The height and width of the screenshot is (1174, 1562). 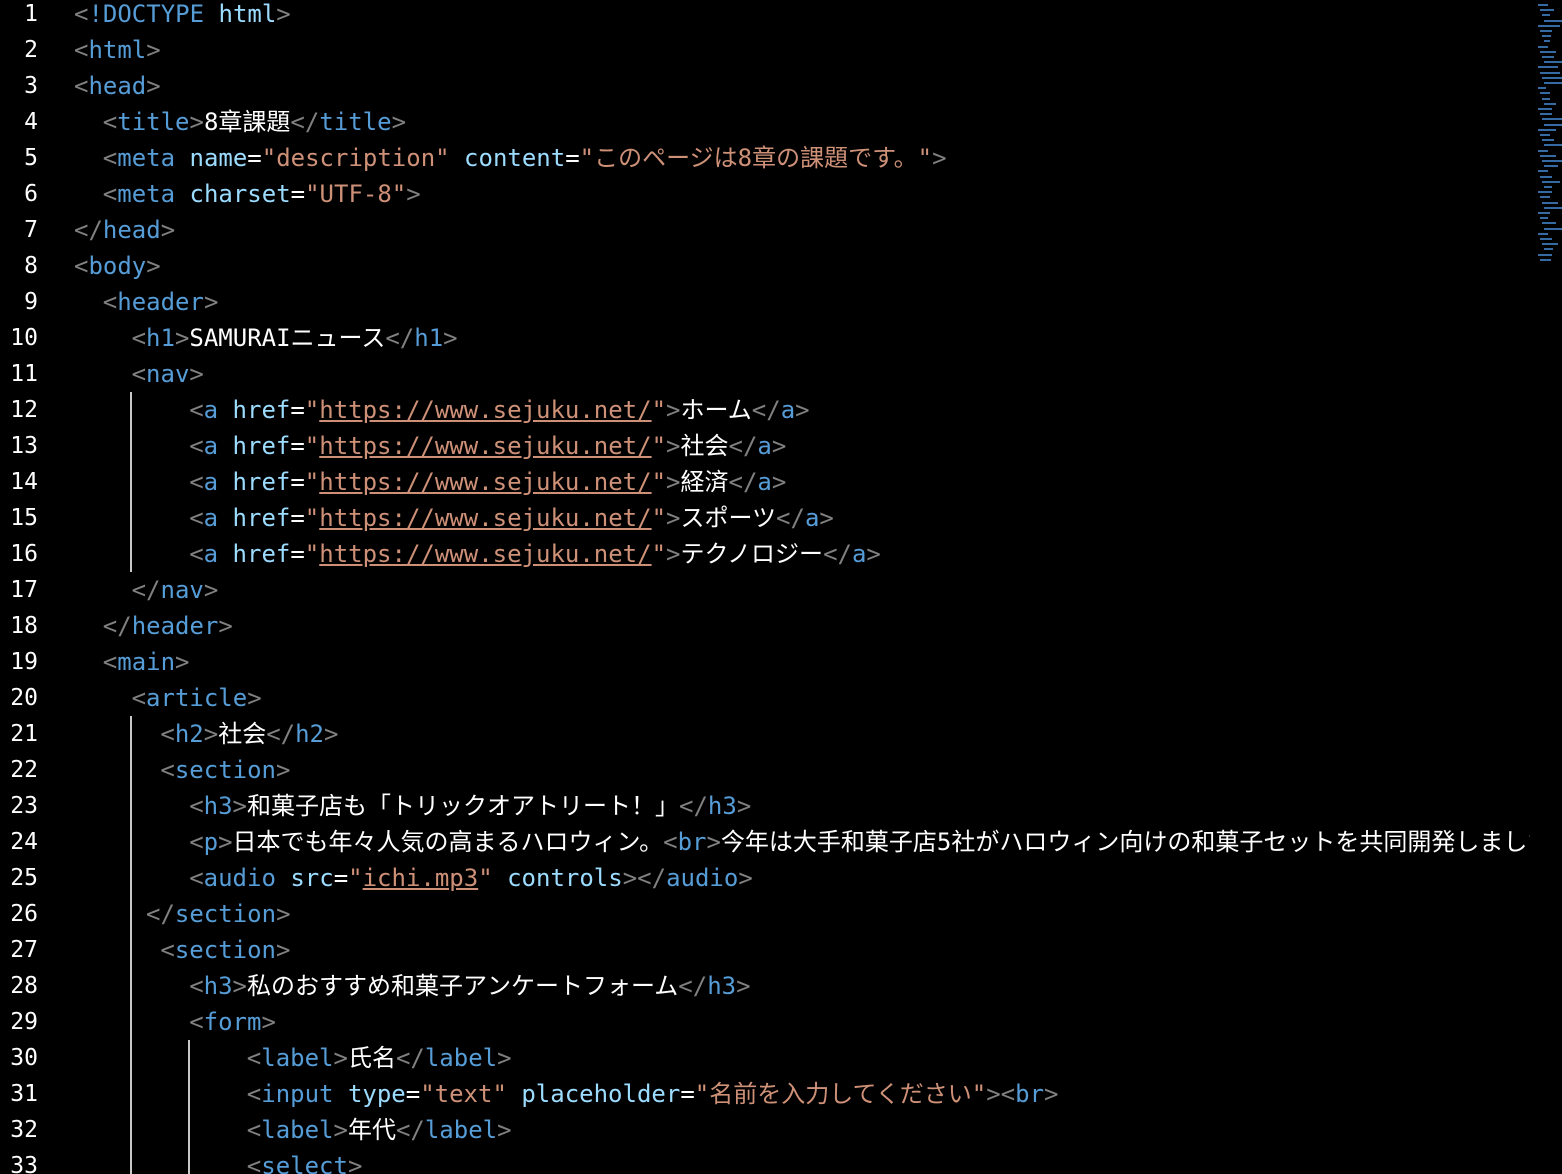 I want to click on code-line: 11 <nav>, so click(x=781, y=374).